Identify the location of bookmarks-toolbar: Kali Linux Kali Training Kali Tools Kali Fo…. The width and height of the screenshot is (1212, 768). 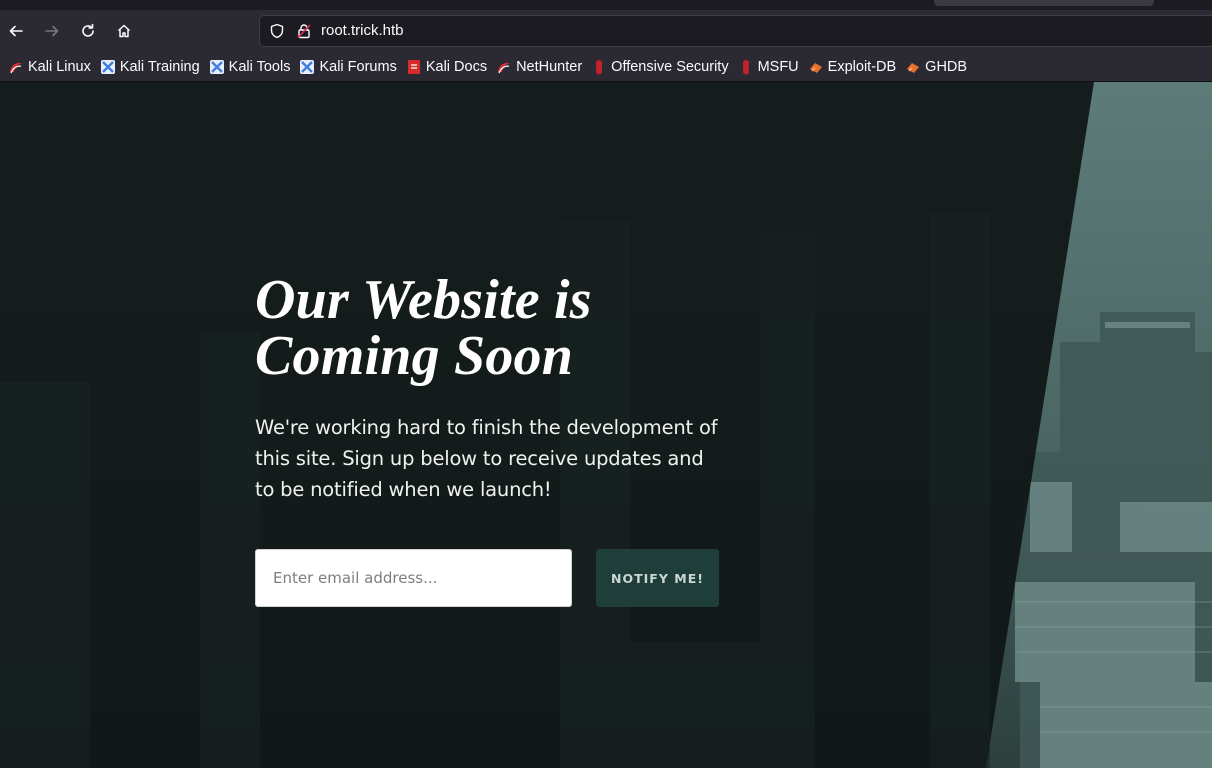
(606, 67).